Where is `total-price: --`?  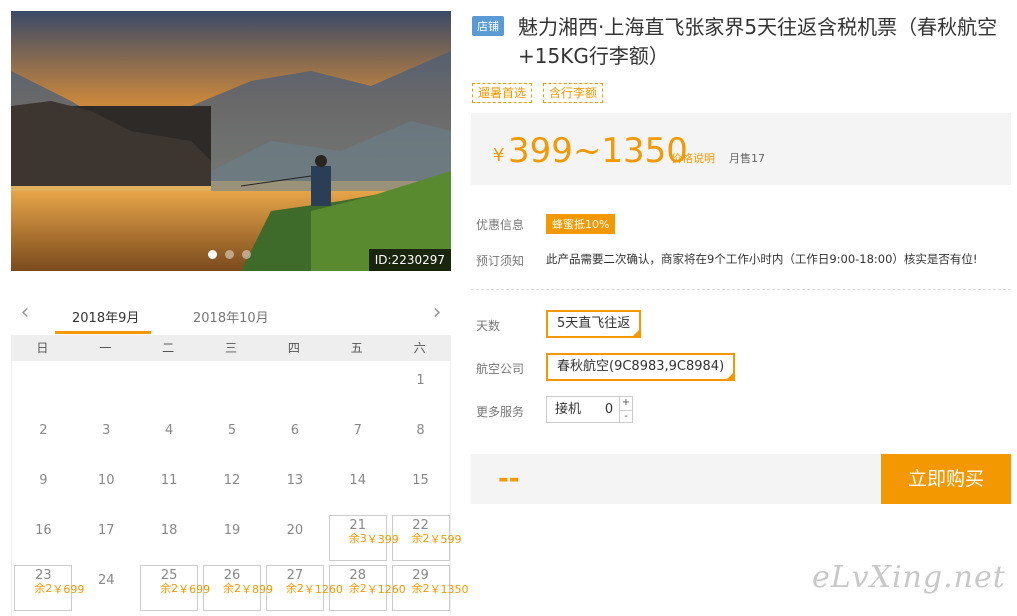 total-price: -- is located at coordinates (509, 479).